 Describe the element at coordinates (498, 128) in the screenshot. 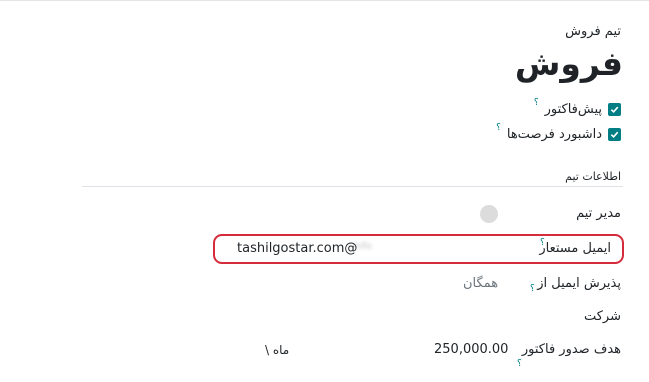

I see `pipeline-dashboard-help-icon: ؟` at that location.